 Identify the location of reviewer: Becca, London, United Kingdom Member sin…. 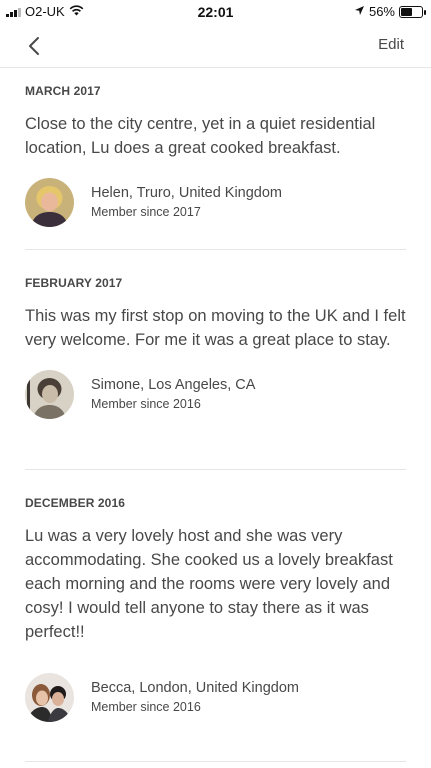
(215, 697).